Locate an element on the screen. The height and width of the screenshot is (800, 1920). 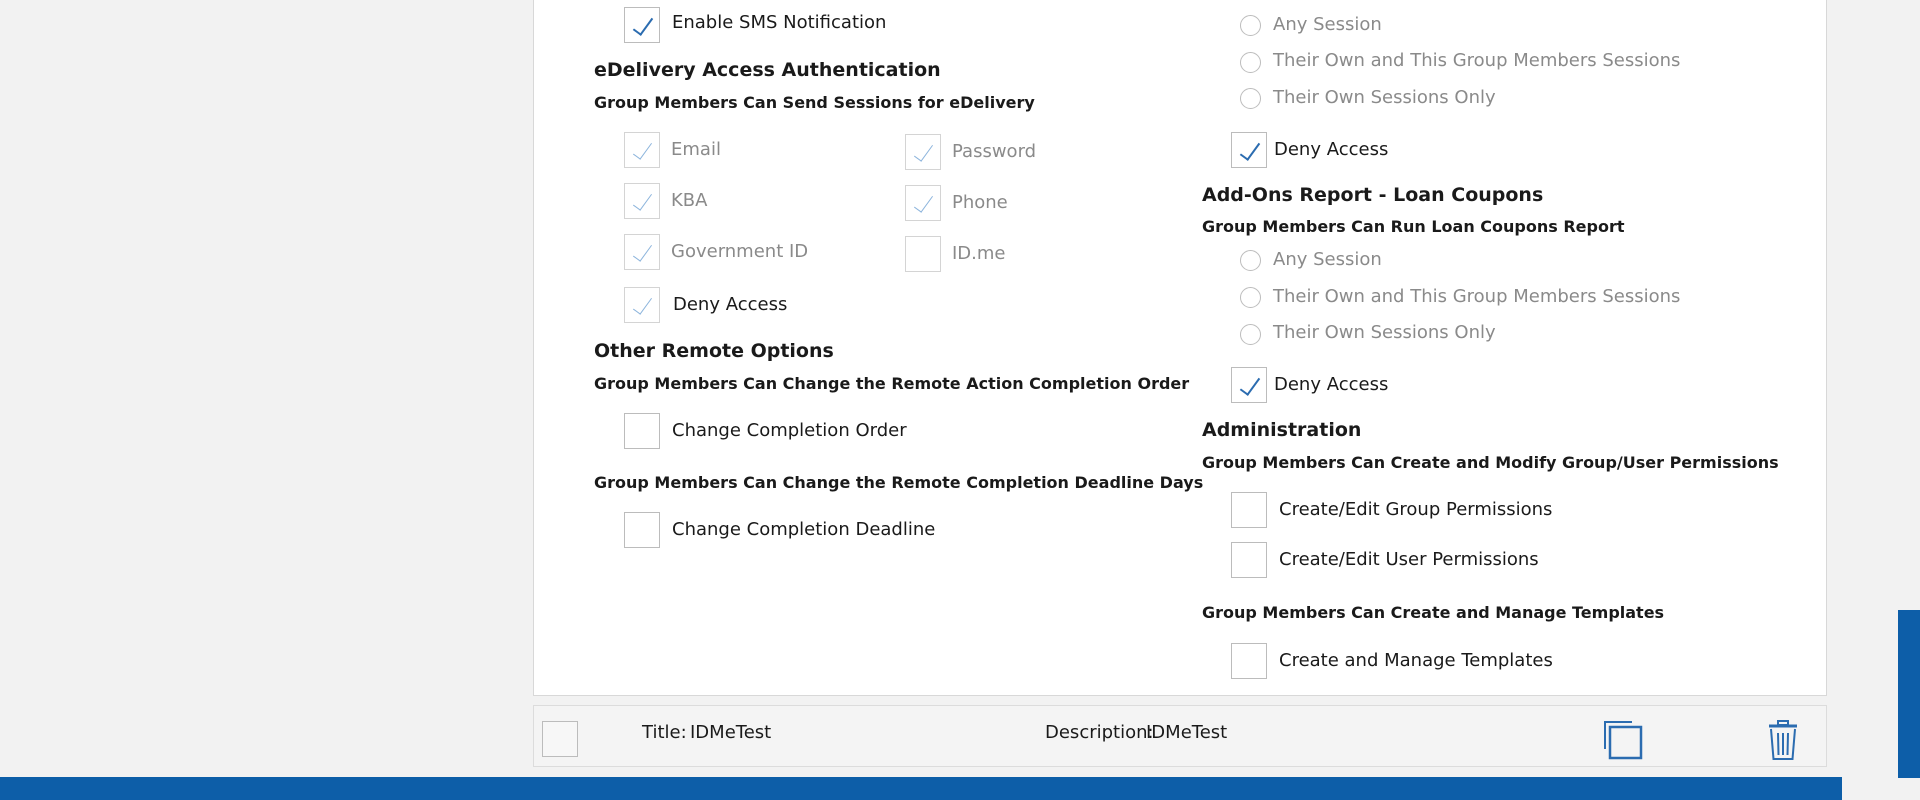
loan-deny-access-label: Deny Access is located at coordinates (1331, 384).